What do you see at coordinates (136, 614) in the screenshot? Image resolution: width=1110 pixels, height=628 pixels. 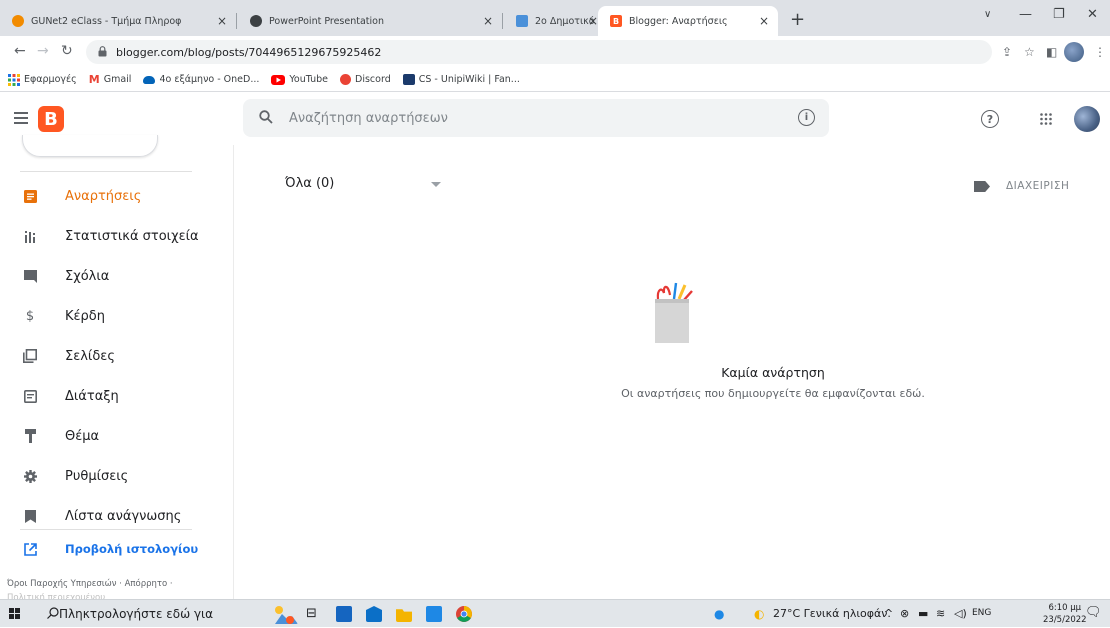 I see `taskbar-search-placeholder: Πληκτρολογήστε εδώ για` at bounding box center [136, 614].